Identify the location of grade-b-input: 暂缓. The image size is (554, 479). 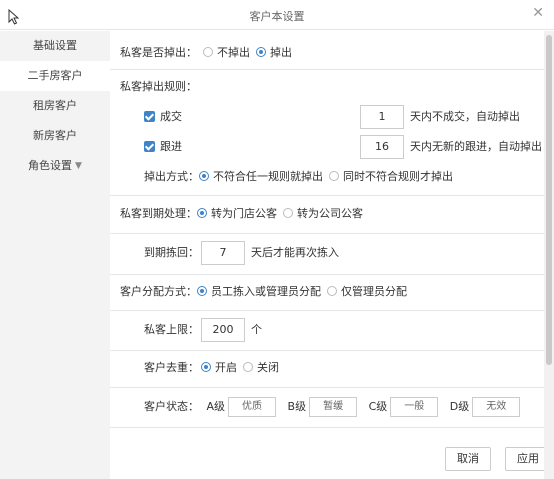
(333, 407).